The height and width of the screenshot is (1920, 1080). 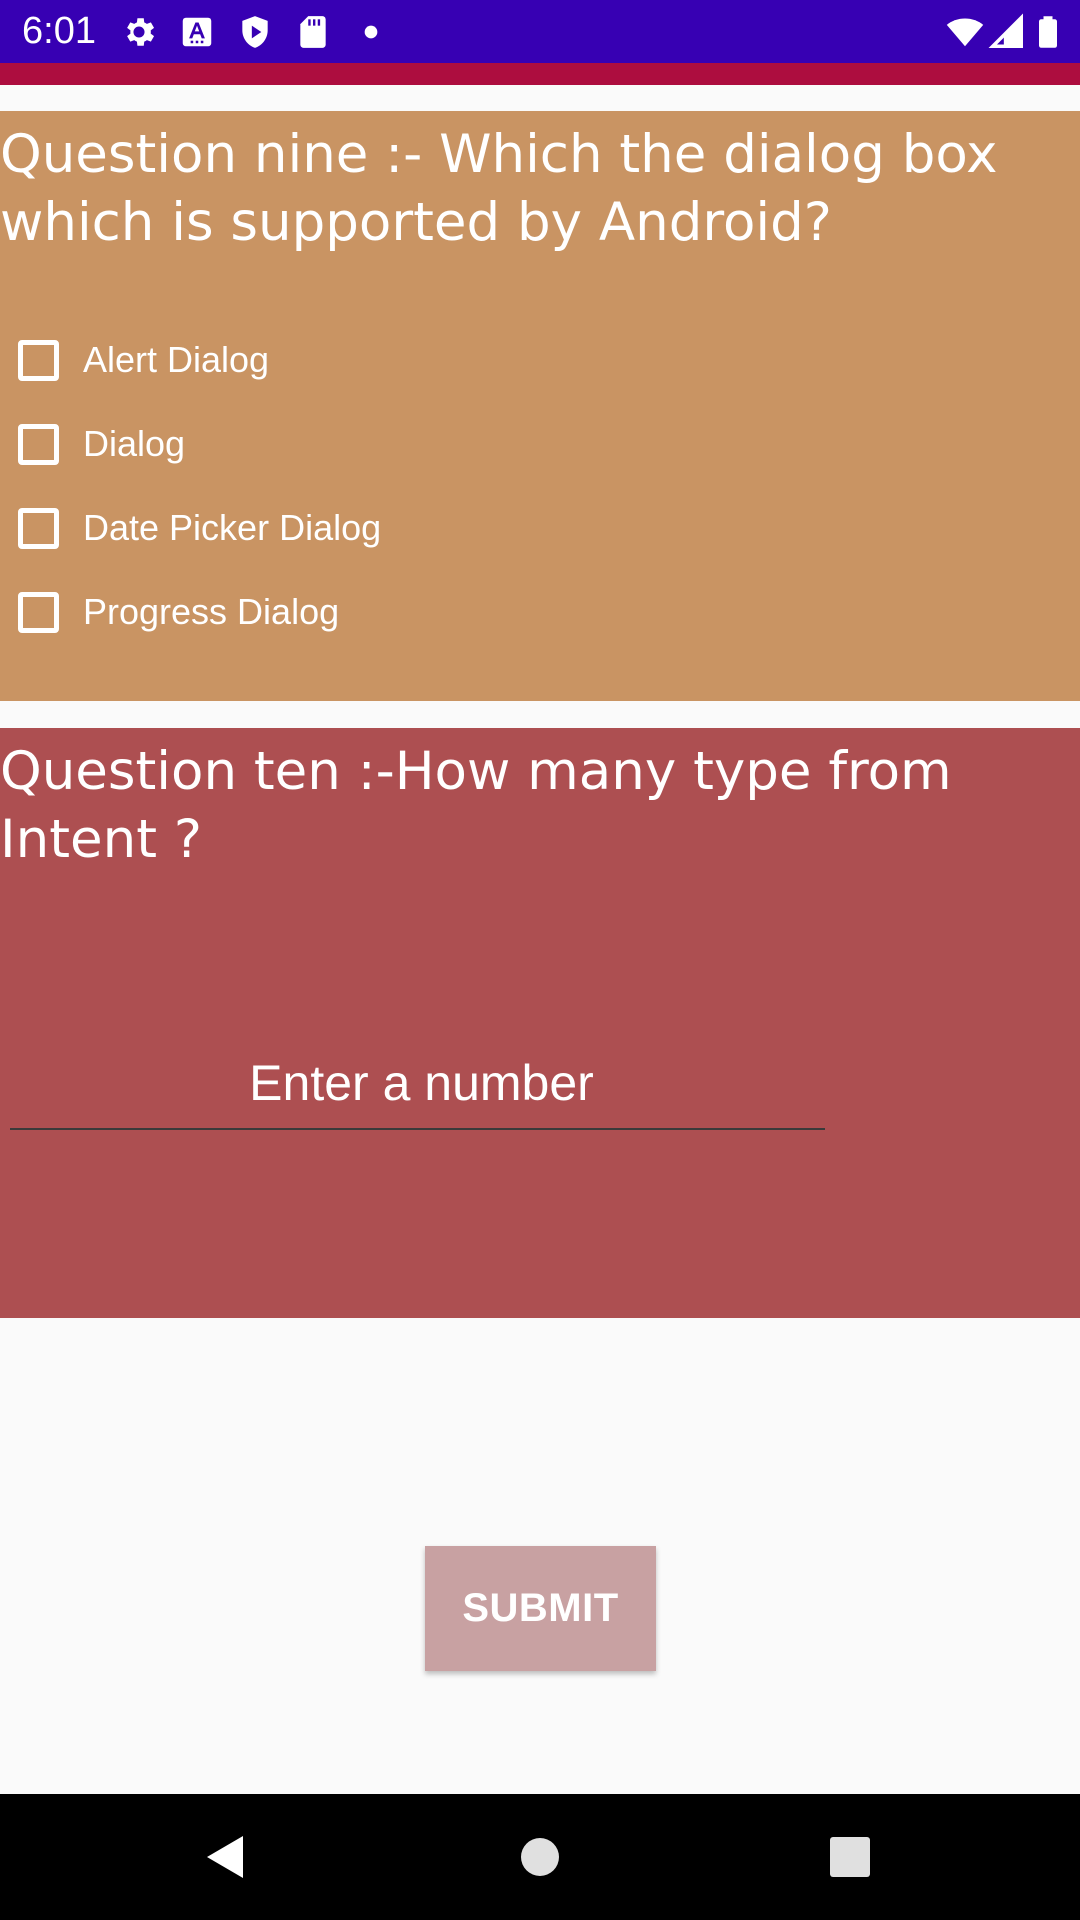 What do you see at coordinates (38, 444) in the screenshot?
I see `checkbox-dialog` at bounding box center [38, 444].